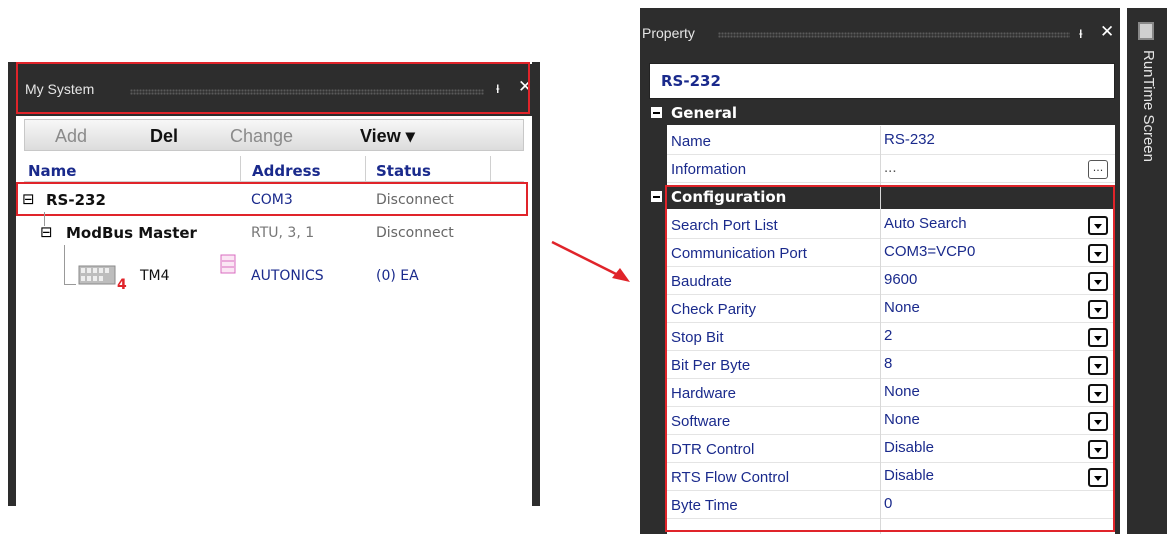 Image resolution: width=1175 pixels, height=534 pixels. What do you see at coordinates (888, 363) in the screenshot?
I see `property-value: 8` at bounding box center [888, 363].